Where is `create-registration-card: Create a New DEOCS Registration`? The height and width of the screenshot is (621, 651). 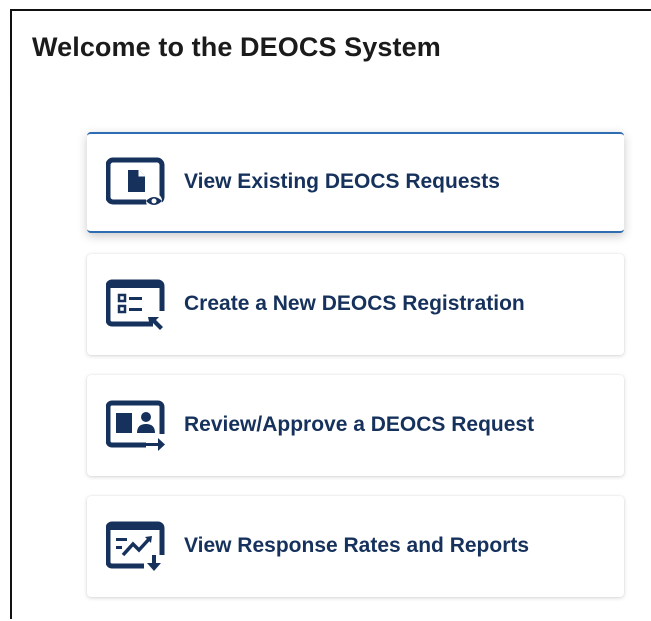
create-registration-card: Create a New DEOCS Registration is located at coordinates (355, 304).